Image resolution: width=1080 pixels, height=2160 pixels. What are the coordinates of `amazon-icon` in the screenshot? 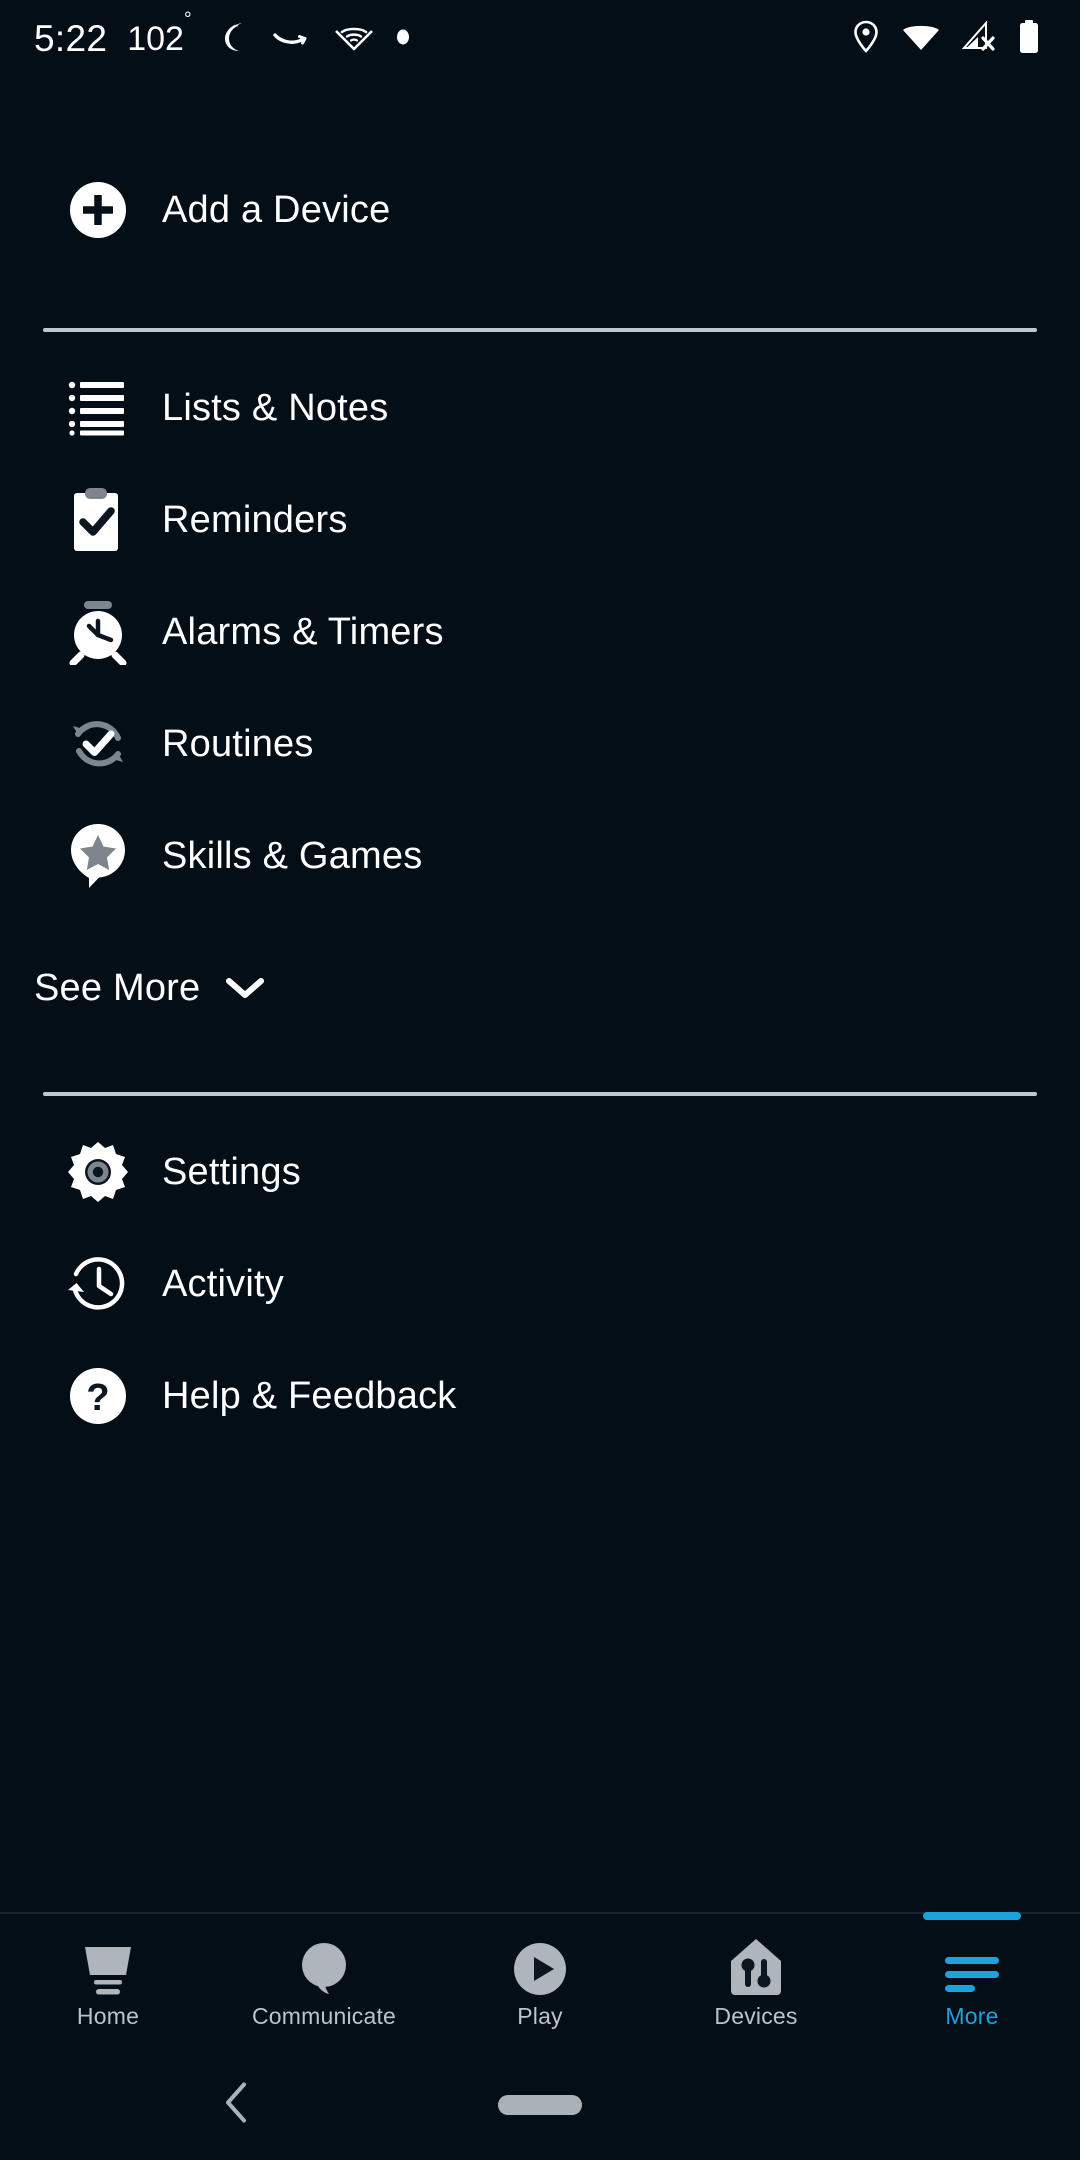 It's located at (293, 39).